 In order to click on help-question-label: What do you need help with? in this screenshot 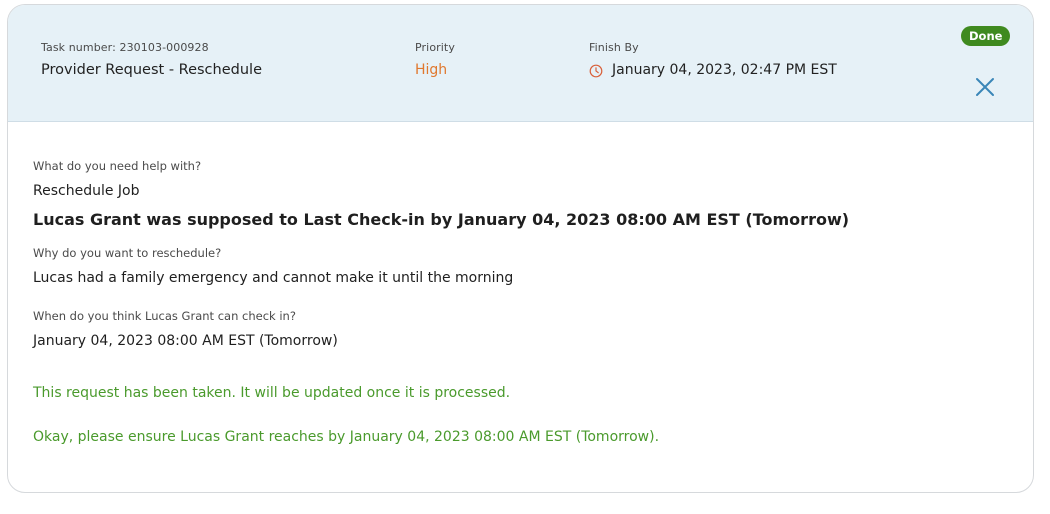, I will do `click(117, 166)`.